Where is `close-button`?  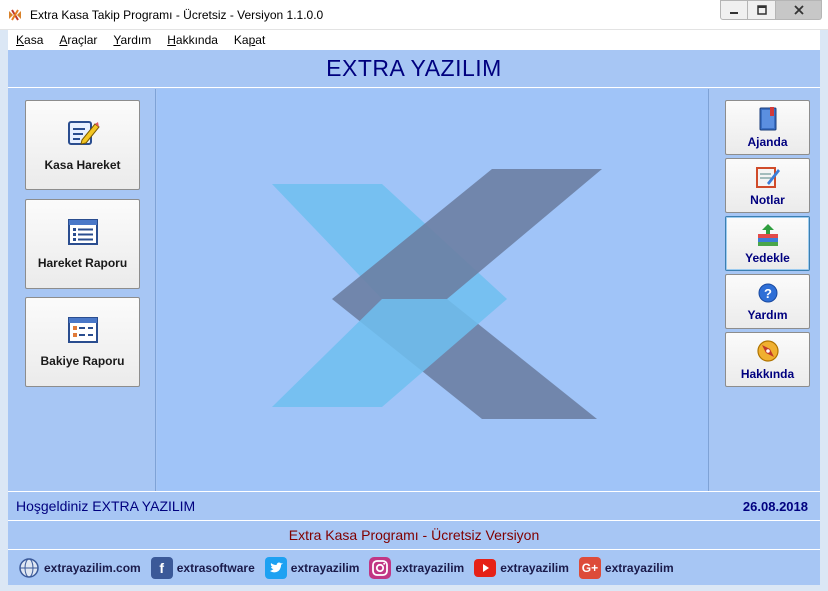 close-button is located at coordinates (799, 10).